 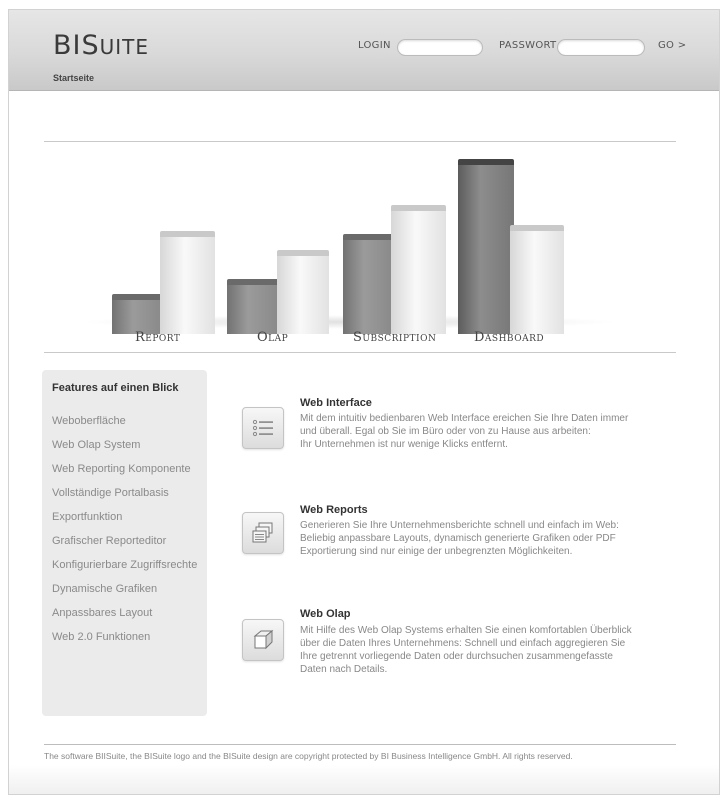 I want to click on header-bar: BISUITE LOGIN PASSWORT GO > Startseite, so click(x=364, y=50).